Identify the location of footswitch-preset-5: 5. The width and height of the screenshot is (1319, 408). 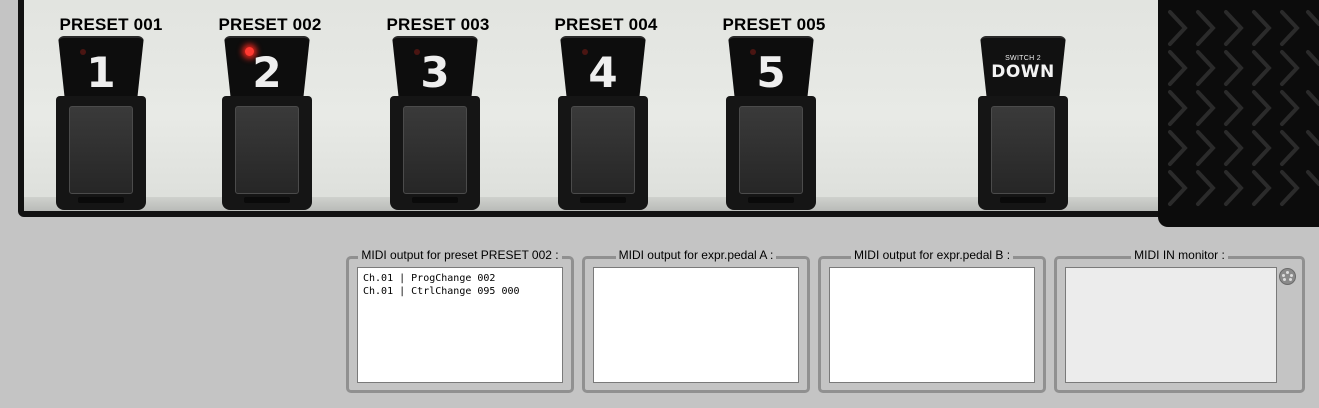
(771, 123).